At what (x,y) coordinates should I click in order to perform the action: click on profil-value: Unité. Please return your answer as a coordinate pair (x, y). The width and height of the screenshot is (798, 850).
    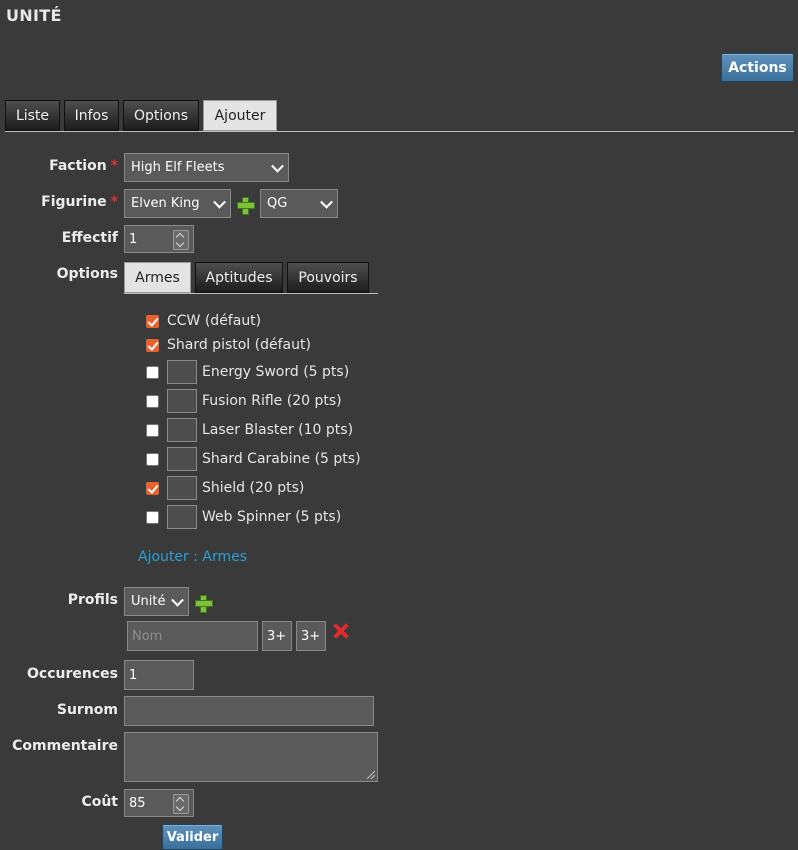
    Looking at the image, I should click on (148, 601).